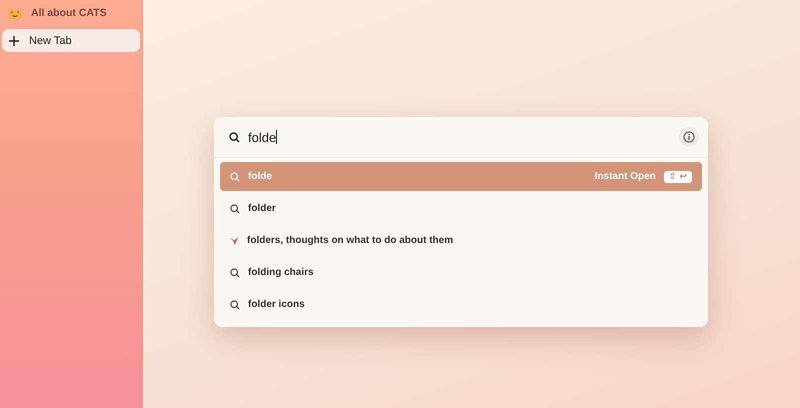 The height and width of the screenshot is (408, 800). What do you see at coordinates (277, 304) in the screenshot?
I see `result-text: folder icons` at bounding box center [277, 304].